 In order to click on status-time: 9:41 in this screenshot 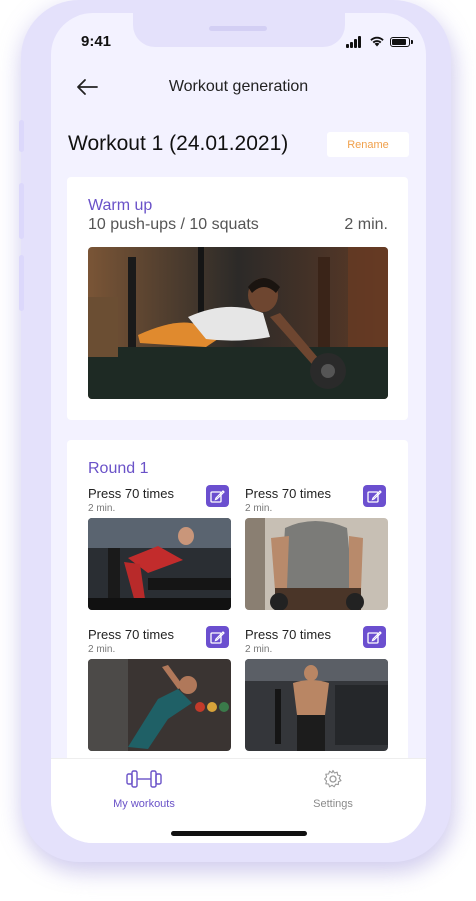, I will do `click(96, 41)`.